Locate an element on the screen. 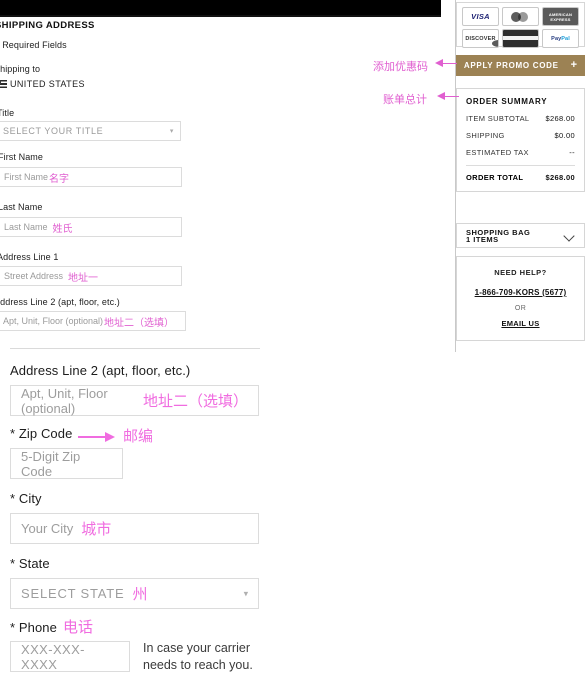 This screenshot has height=690, width=586. country-label: UNITED STATES is located at coordinates (47, 84).